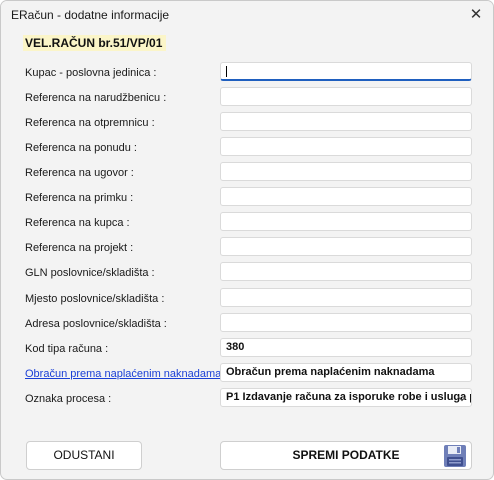  What do you see at coordinates (67, 349) in the screenshot?
I see `field-label-kod-tipa-racuna: Kod tipa računa :` at bounding box center [67, 349].